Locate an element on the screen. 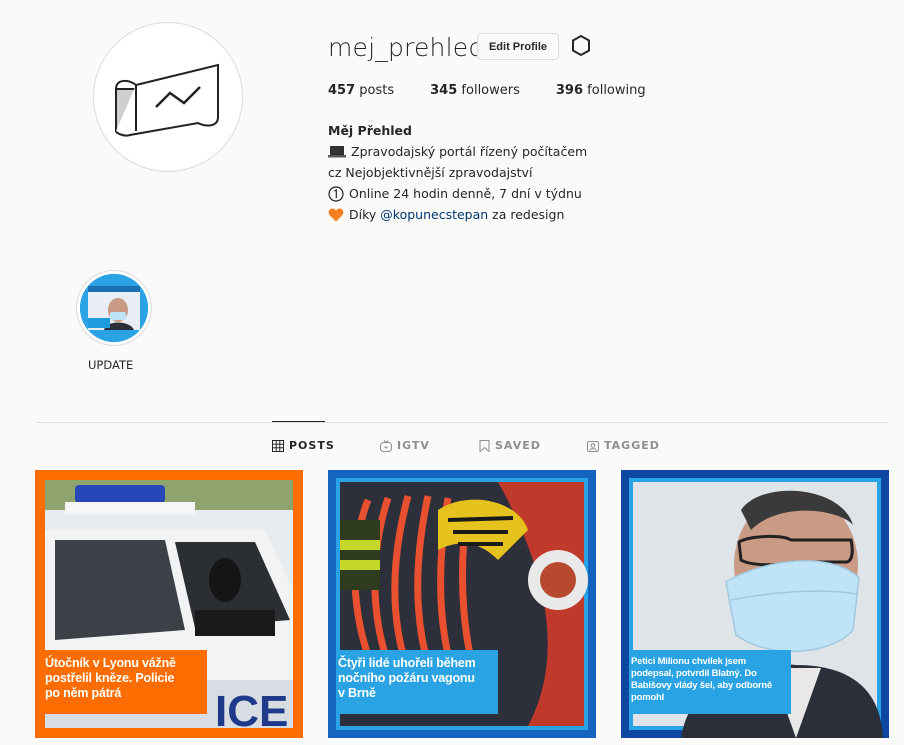  profile-avatar is located at coordinates (168, 97).